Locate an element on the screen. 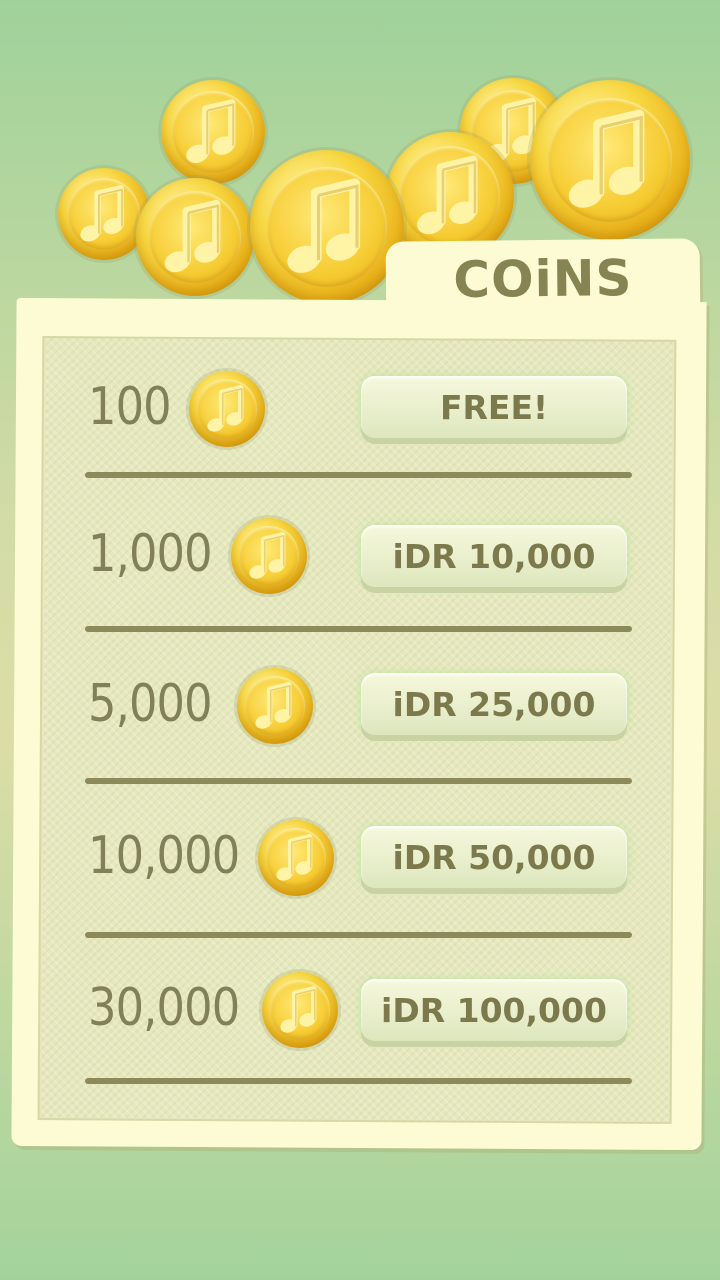 This screenshot has width=720, height=1280. coin-package-row: 100 FREE! is located at coordinates (360, 415).